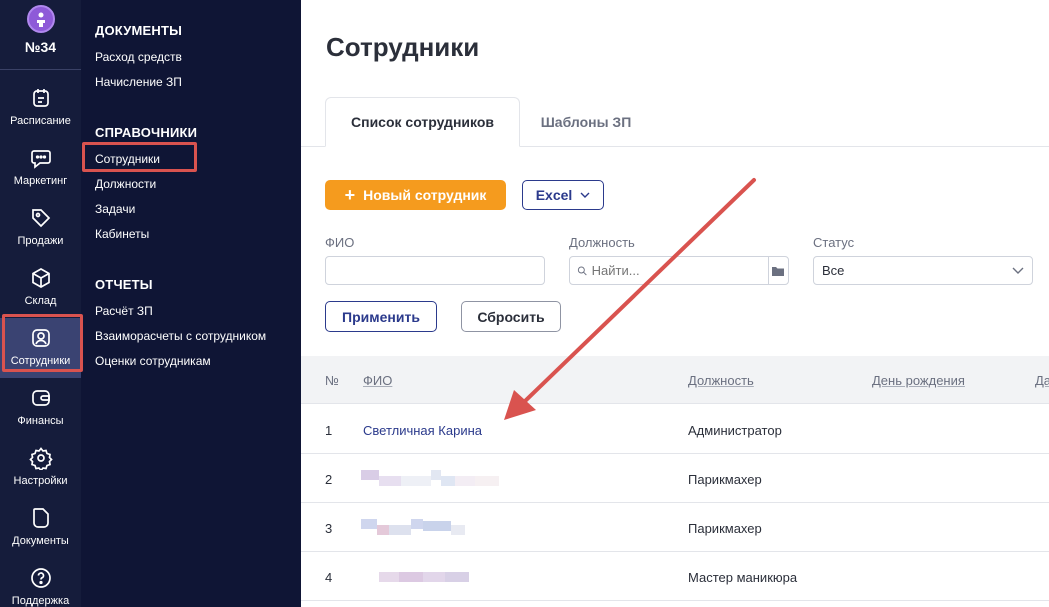  What do you see at coordinates (422, 430) in the screenshot?
I see `employee-name-link: Светличная Карина` at bounding box center [422, 430].